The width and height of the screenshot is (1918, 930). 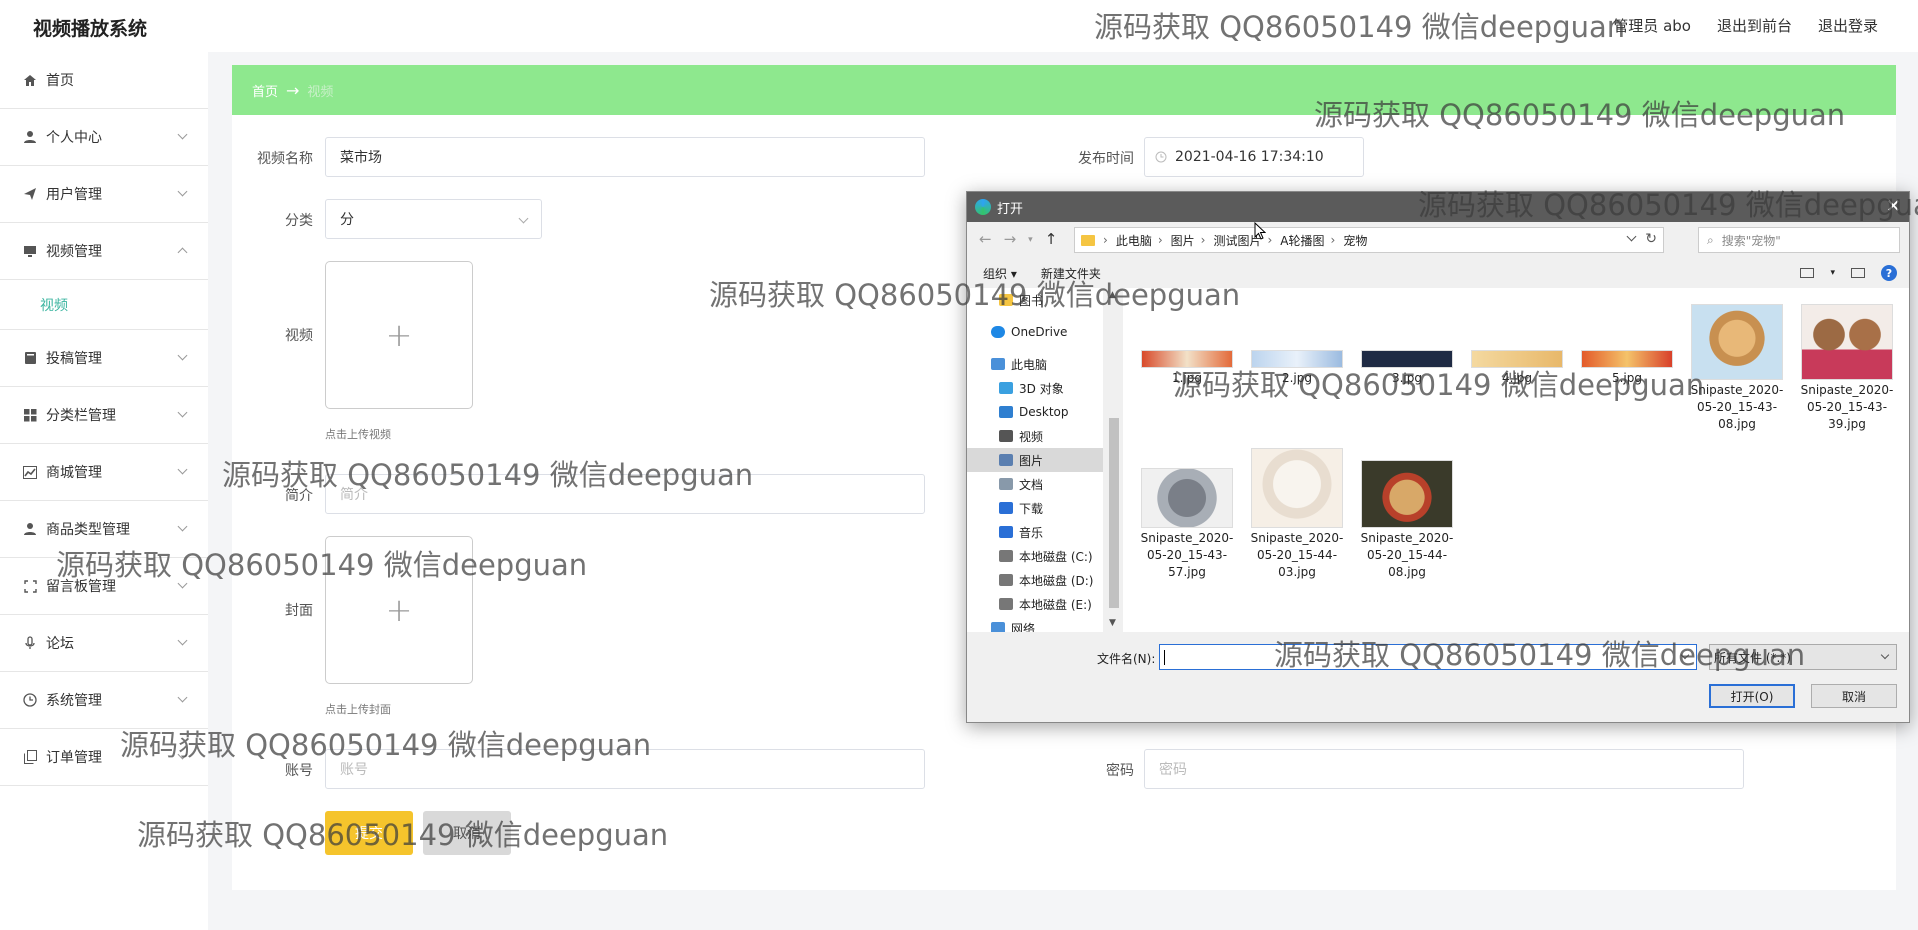 I want to click on tree-item-label: 文档, so click(x=1031, y=484).